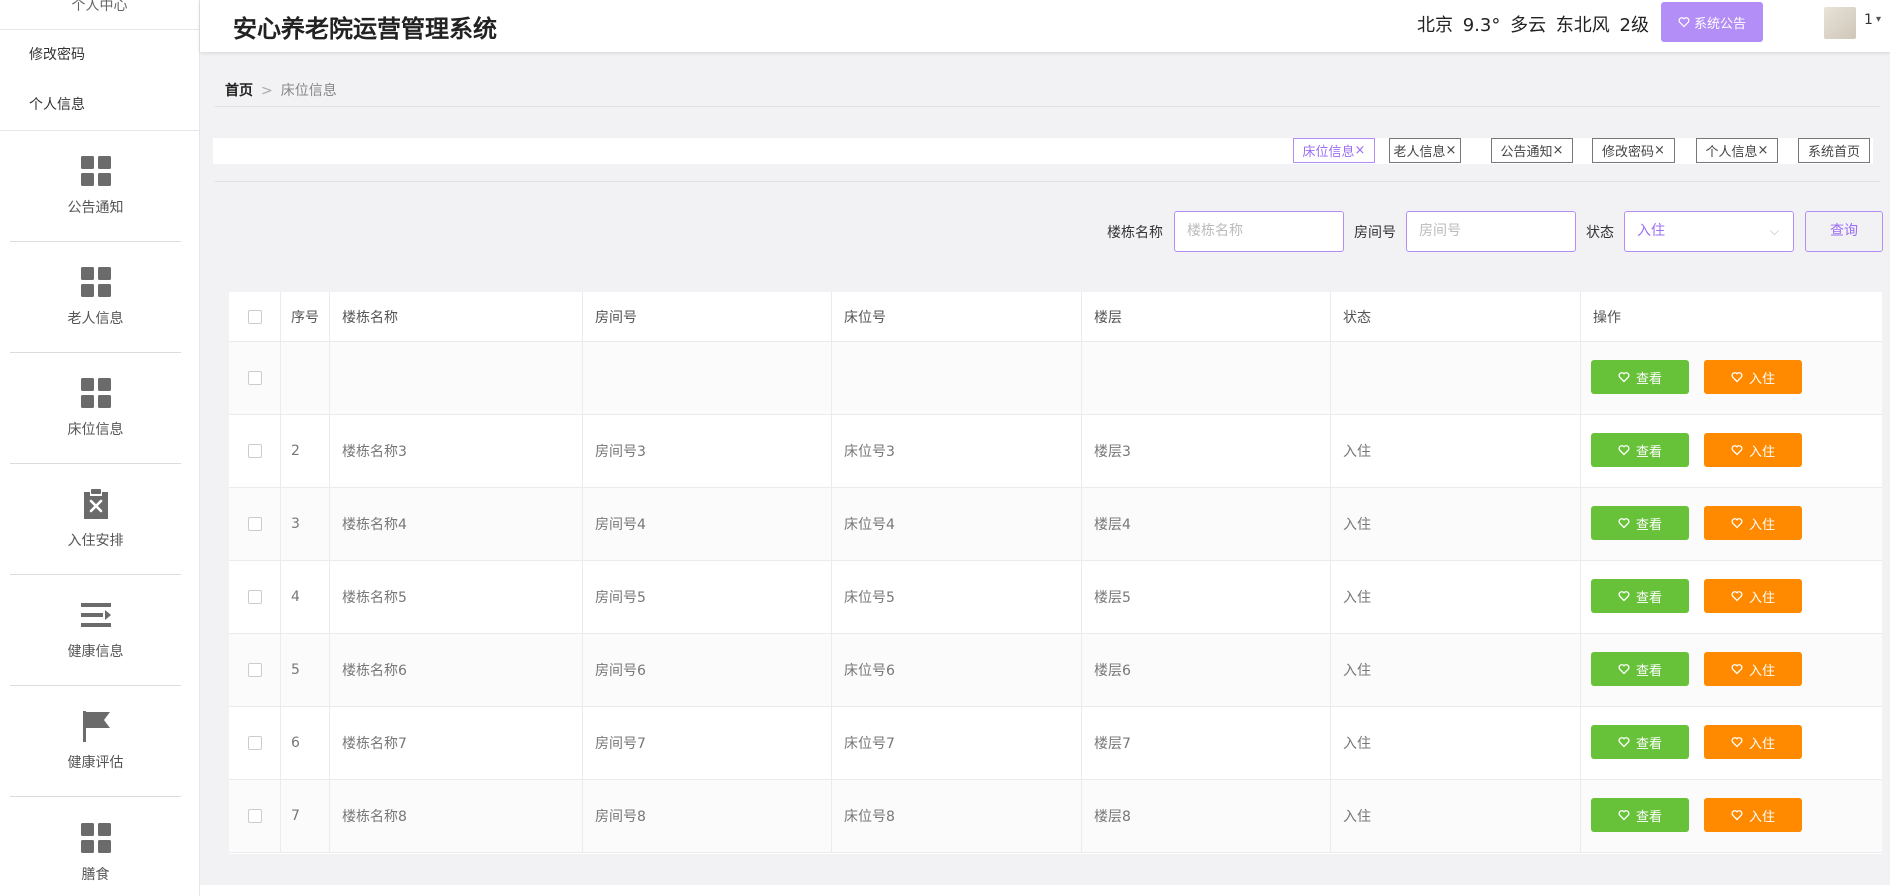 This screenshot has height=896, width=1890. I want to click on room-input: 房间号, so click(1491, 231).